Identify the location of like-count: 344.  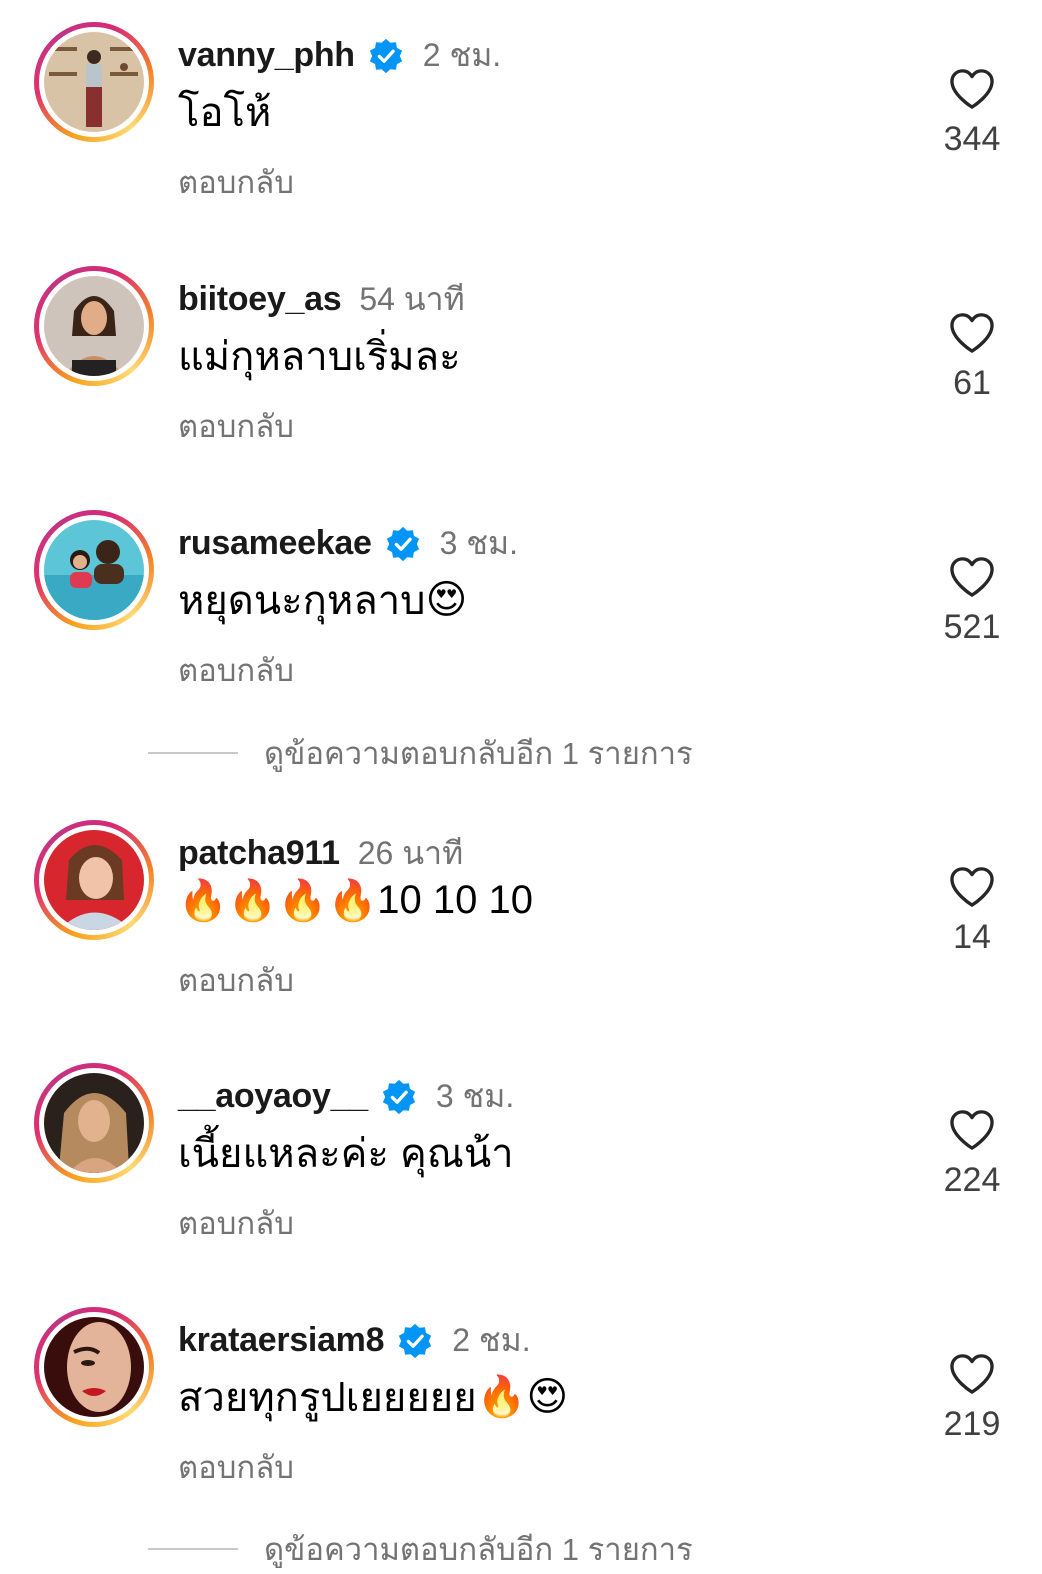
(972, 139).